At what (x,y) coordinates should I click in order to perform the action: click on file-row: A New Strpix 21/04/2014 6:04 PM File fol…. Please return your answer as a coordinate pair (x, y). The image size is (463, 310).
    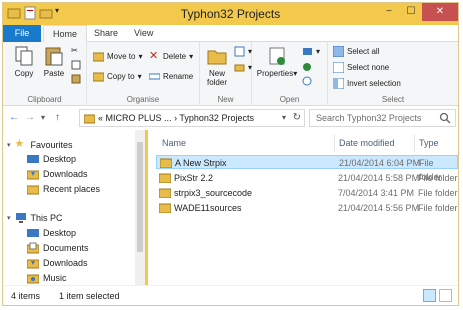
    Looking at the image, I should click on (307, 168).